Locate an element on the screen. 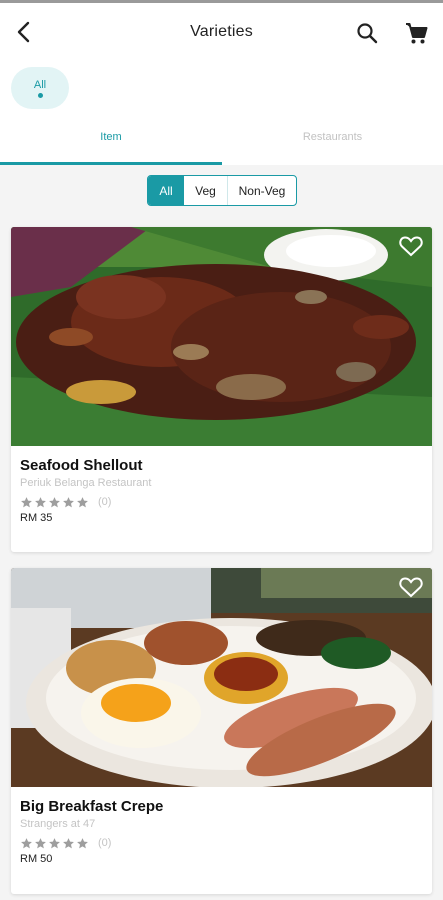  item-name: Big Breakfast Crepe is located at coordinates (92, 806).